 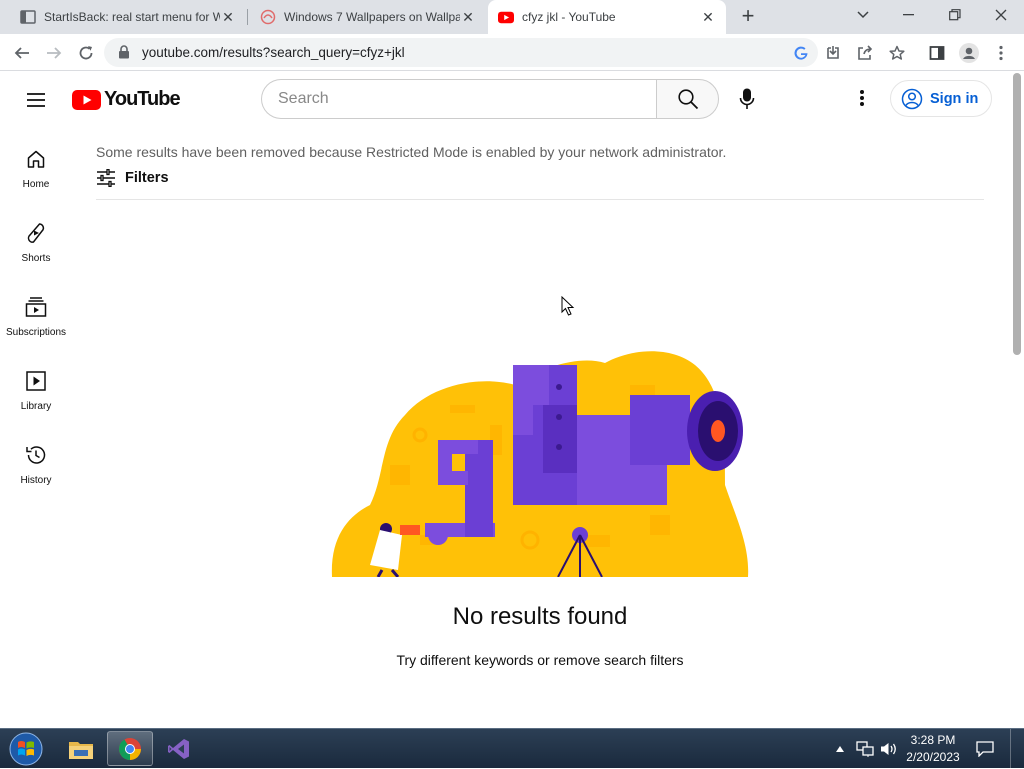 I want to click on search-icon, so click(x=687, y=99).